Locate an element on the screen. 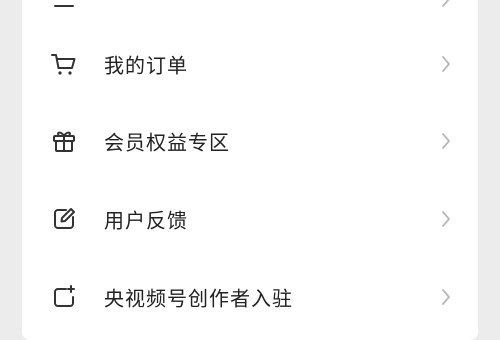 The width and height of the screenshot is (500, 340). menu-item-label: 央视频号创作者入驻 is located at coordinates (198, 298).